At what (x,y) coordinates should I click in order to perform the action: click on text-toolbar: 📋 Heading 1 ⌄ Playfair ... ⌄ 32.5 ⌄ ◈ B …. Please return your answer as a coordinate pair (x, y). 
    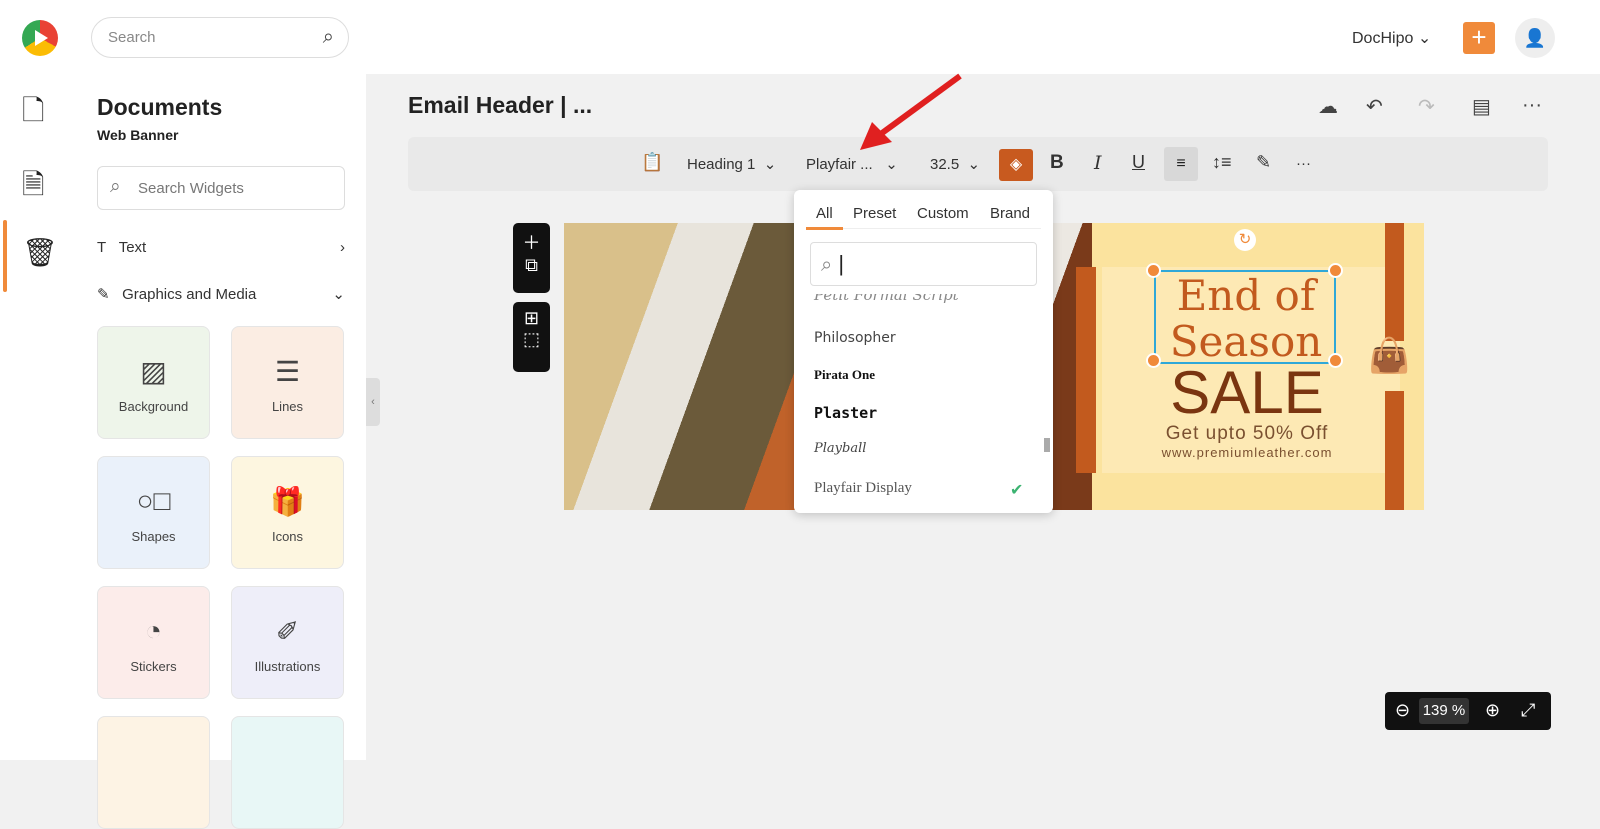
    Looking at the image, I should click on (978, 164).